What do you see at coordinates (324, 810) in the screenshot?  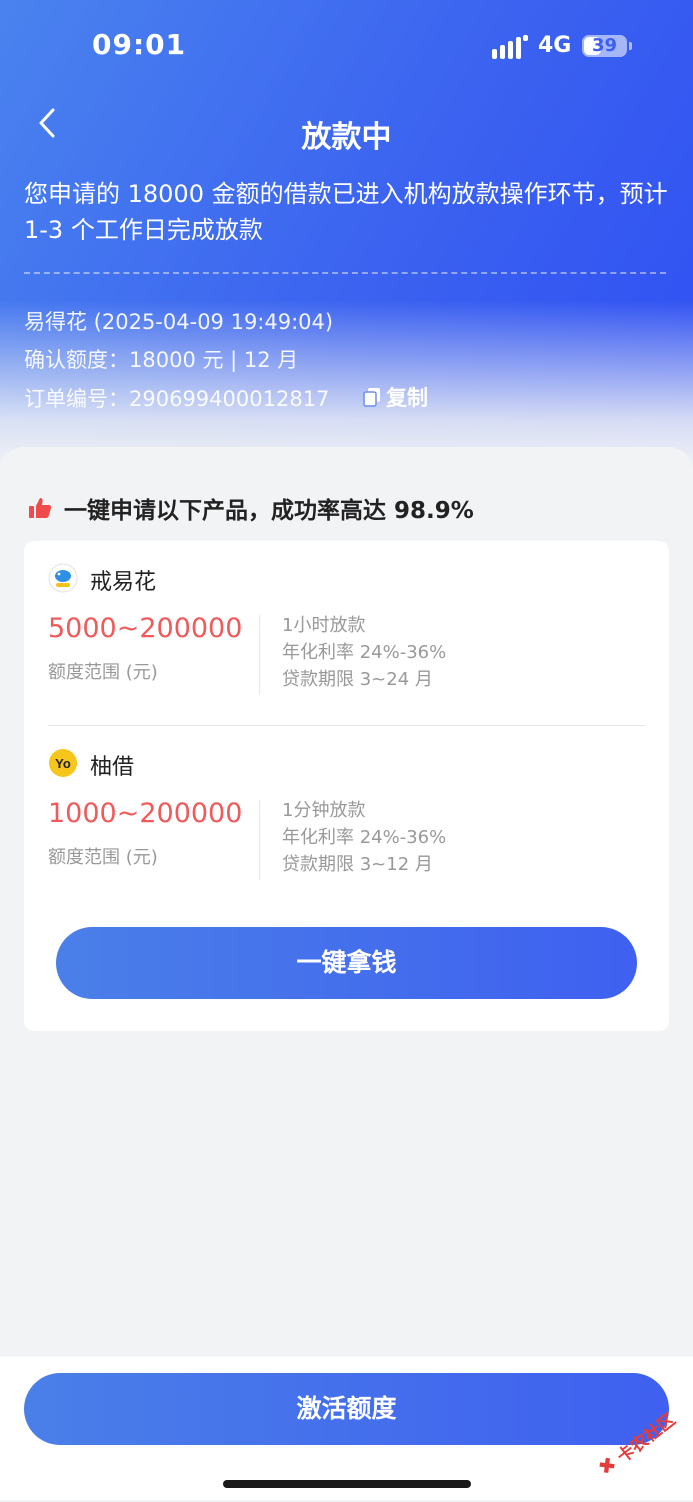 I see `product-feature: 1分钟放款` at bounding box center [324, 810].